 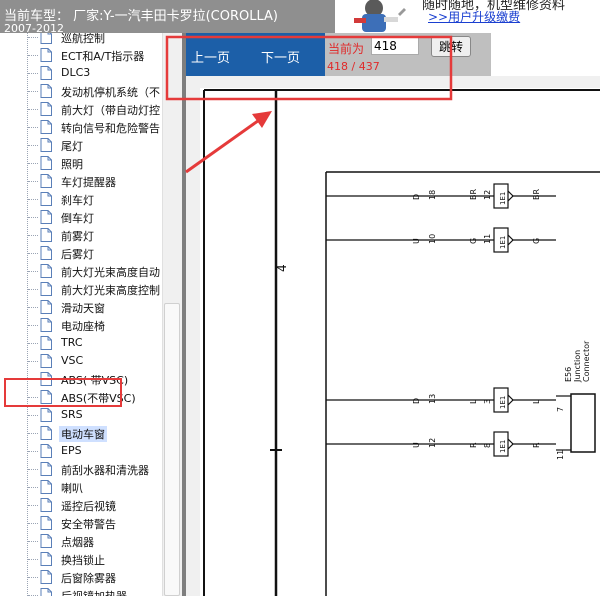 I want to click on tree-item: 滑动天窗, so click(x=81, y=307).